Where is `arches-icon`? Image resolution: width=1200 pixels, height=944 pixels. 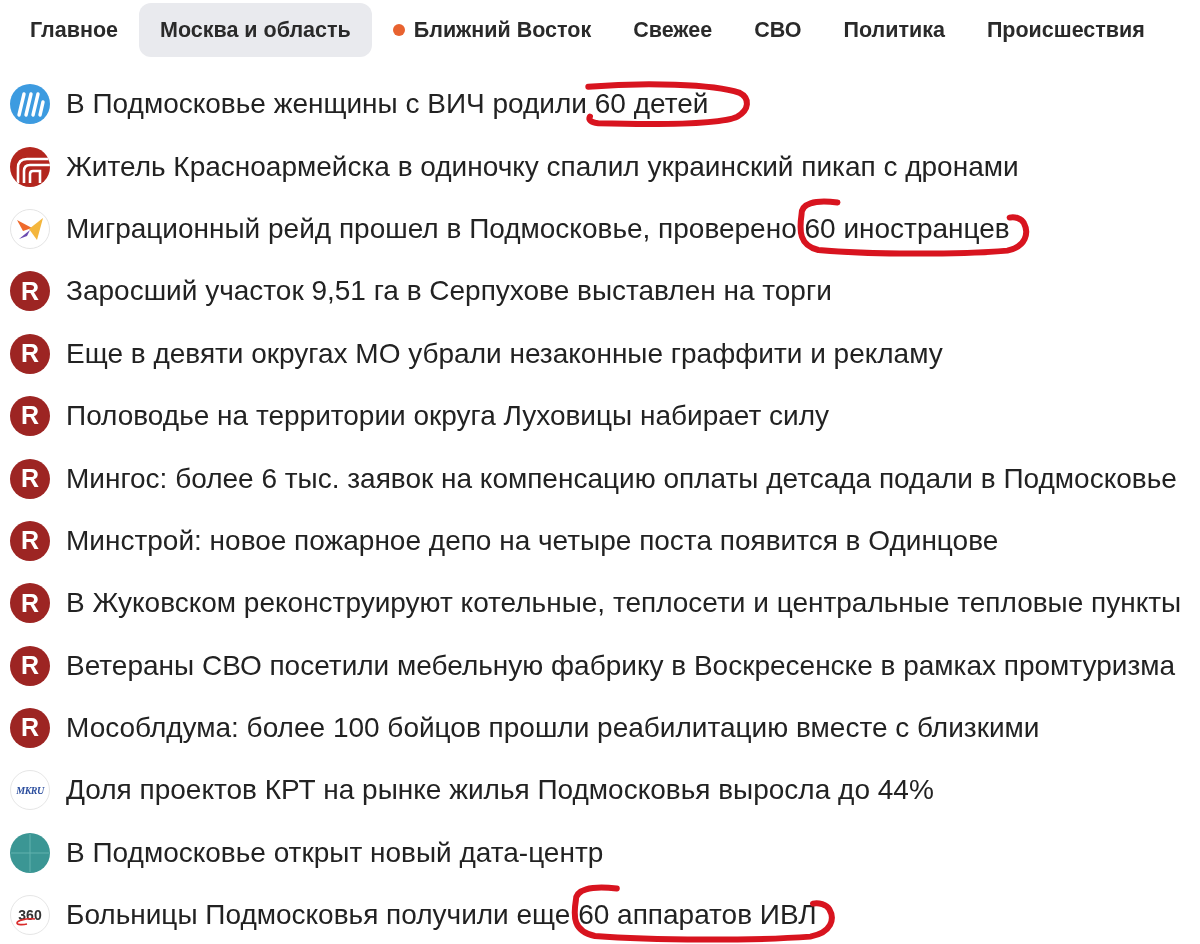 arches-icon is located at coordinates (30, 166).